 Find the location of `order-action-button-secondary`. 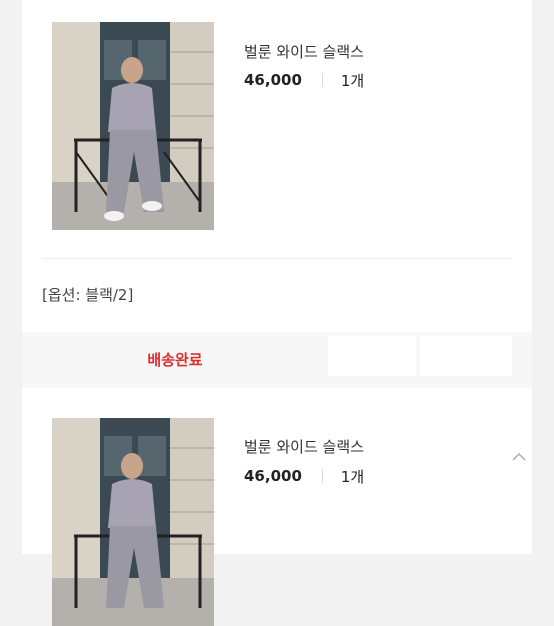

order-action-button-secondary is located at coordinates (466, 356).